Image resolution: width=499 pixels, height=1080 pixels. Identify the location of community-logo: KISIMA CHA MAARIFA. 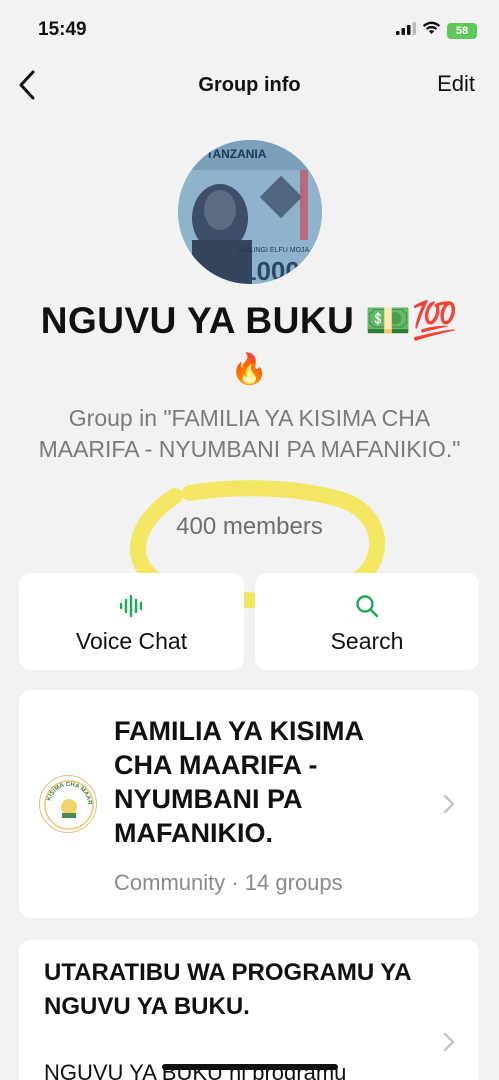
(68, 804).